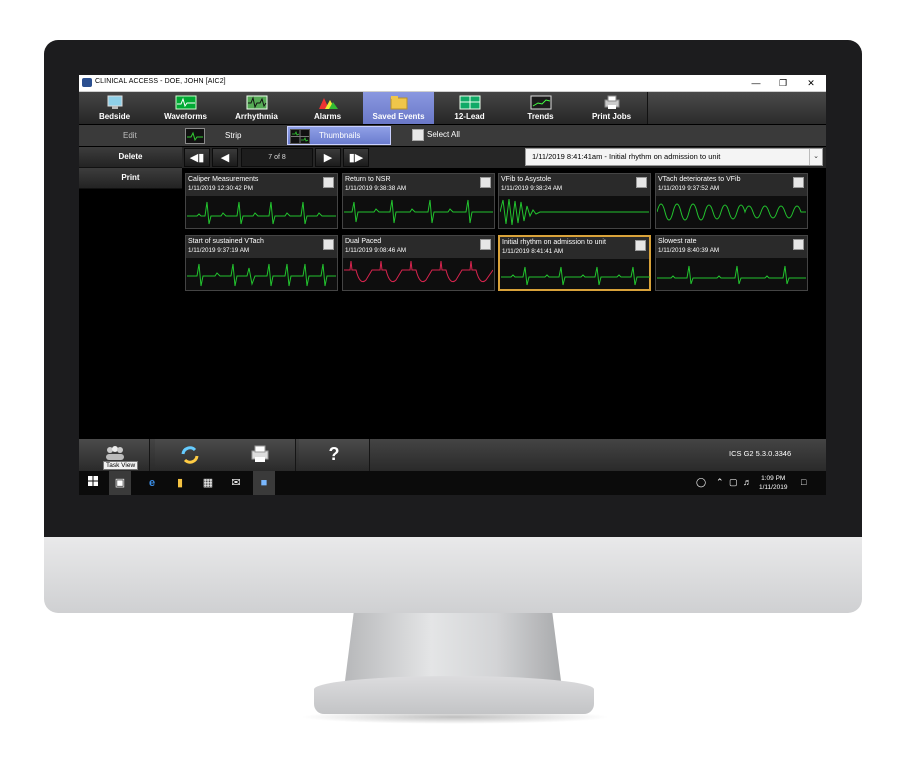 The image size is (916, 757). What do you see at coordinates (720, 482) in the screenshot?
I see `chevron-up-icon: ⌃` at bounding box center [720, 482].